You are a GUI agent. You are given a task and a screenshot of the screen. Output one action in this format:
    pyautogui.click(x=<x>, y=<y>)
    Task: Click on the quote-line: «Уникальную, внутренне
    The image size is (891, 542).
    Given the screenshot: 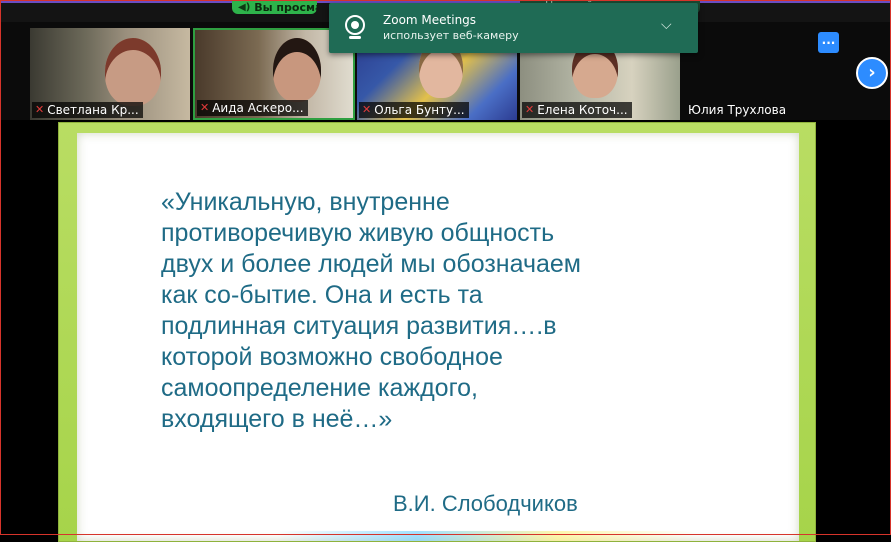 What is the action you would take?
    pyautogui.click(x=305, y=202)
    